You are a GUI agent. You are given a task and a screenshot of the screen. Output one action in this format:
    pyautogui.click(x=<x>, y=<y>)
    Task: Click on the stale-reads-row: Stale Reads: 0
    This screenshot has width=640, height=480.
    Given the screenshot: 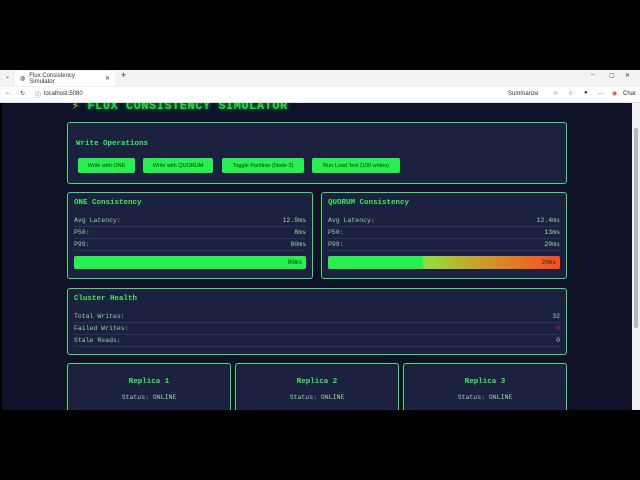 What is the action you would take?
    pyautogui.click(x=317, y=341)
    